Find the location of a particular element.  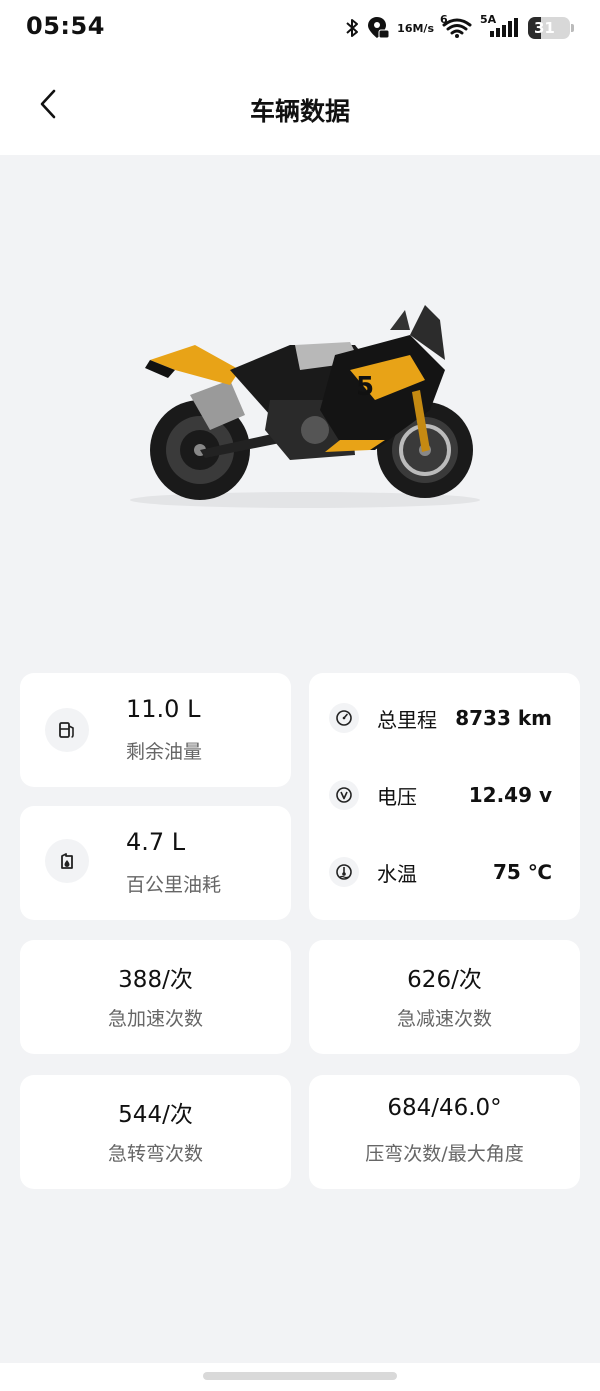

stat-row-voltage: 电压 12.49 v is located at coordinates (440, 795).